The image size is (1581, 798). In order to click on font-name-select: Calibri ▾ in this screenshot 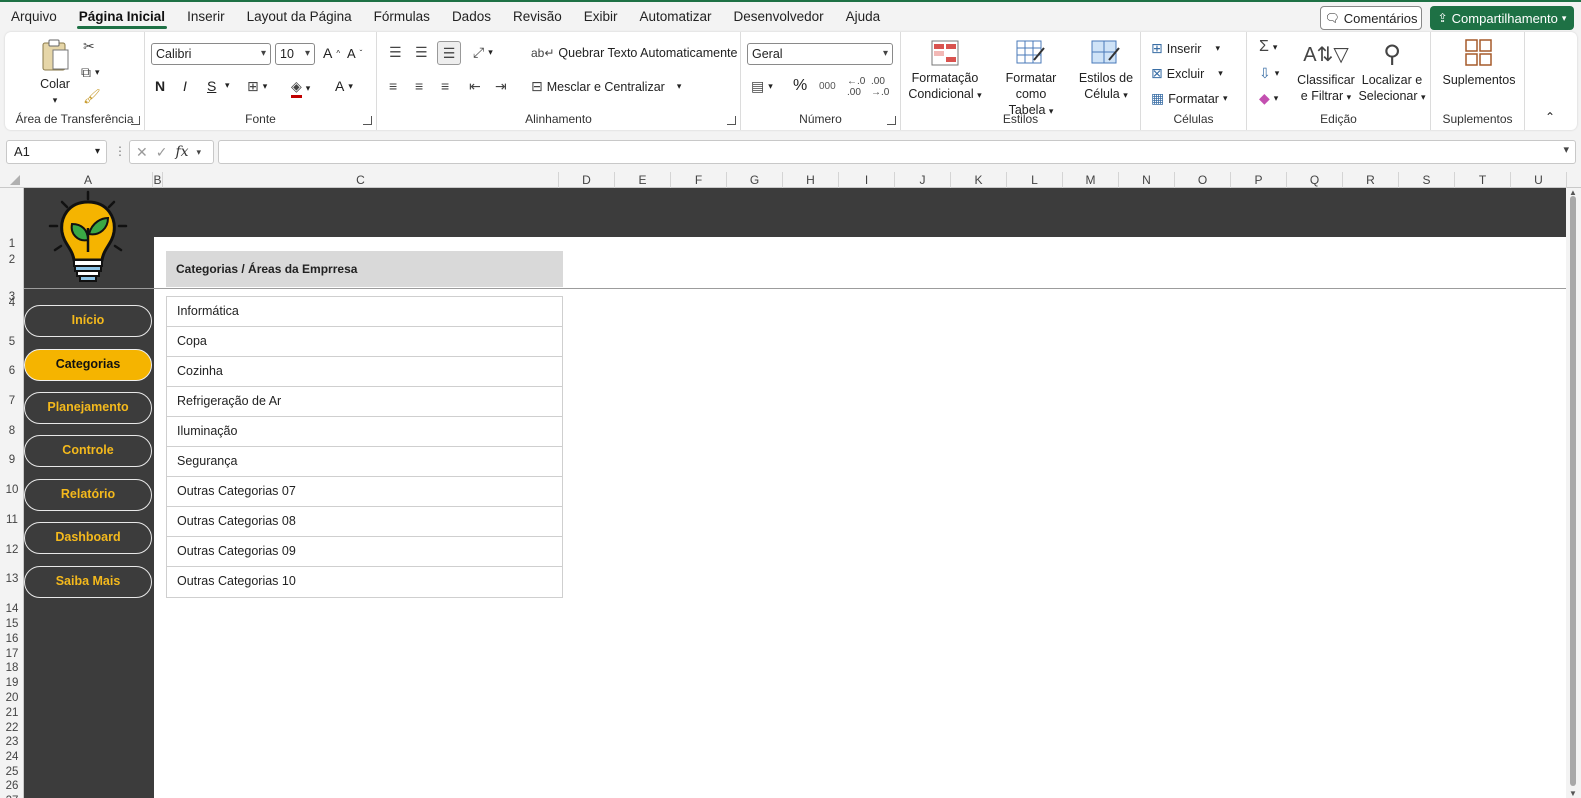, I will do `click(211, 54)`.